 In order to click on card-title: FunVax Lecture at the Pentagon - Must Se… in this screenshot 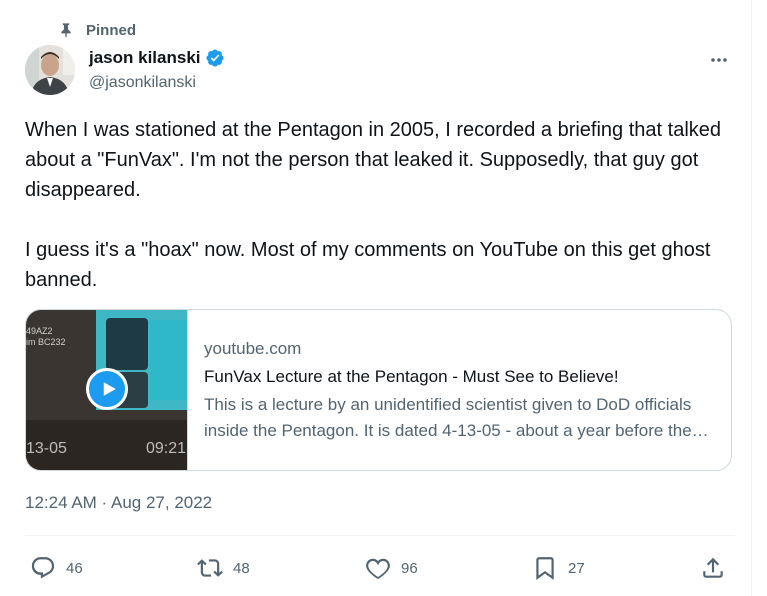, I will do `click(459, 377)`.